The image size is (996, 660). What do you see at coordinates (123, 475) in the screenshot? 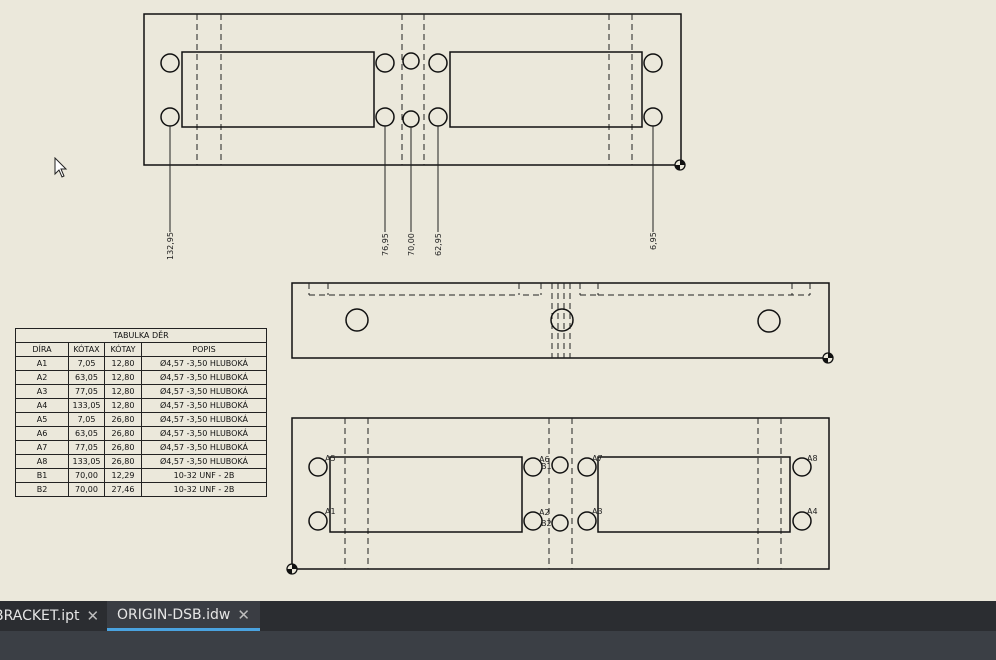
I see `table-cell: 12,29` at bounding box center [123, 475].